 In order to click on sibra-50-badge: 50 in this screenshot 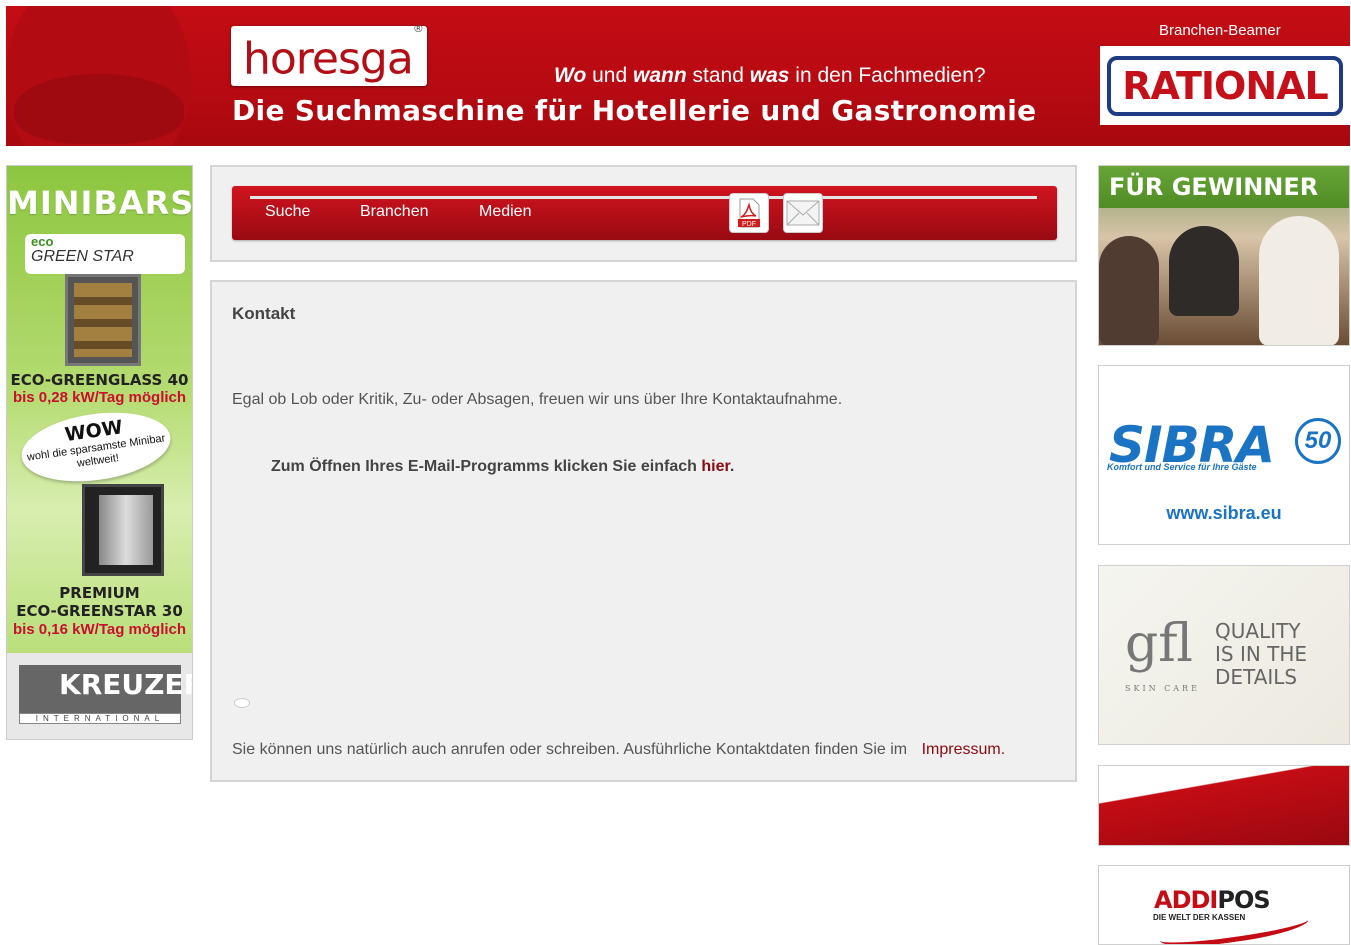, I will do `click(1318, 441)`.